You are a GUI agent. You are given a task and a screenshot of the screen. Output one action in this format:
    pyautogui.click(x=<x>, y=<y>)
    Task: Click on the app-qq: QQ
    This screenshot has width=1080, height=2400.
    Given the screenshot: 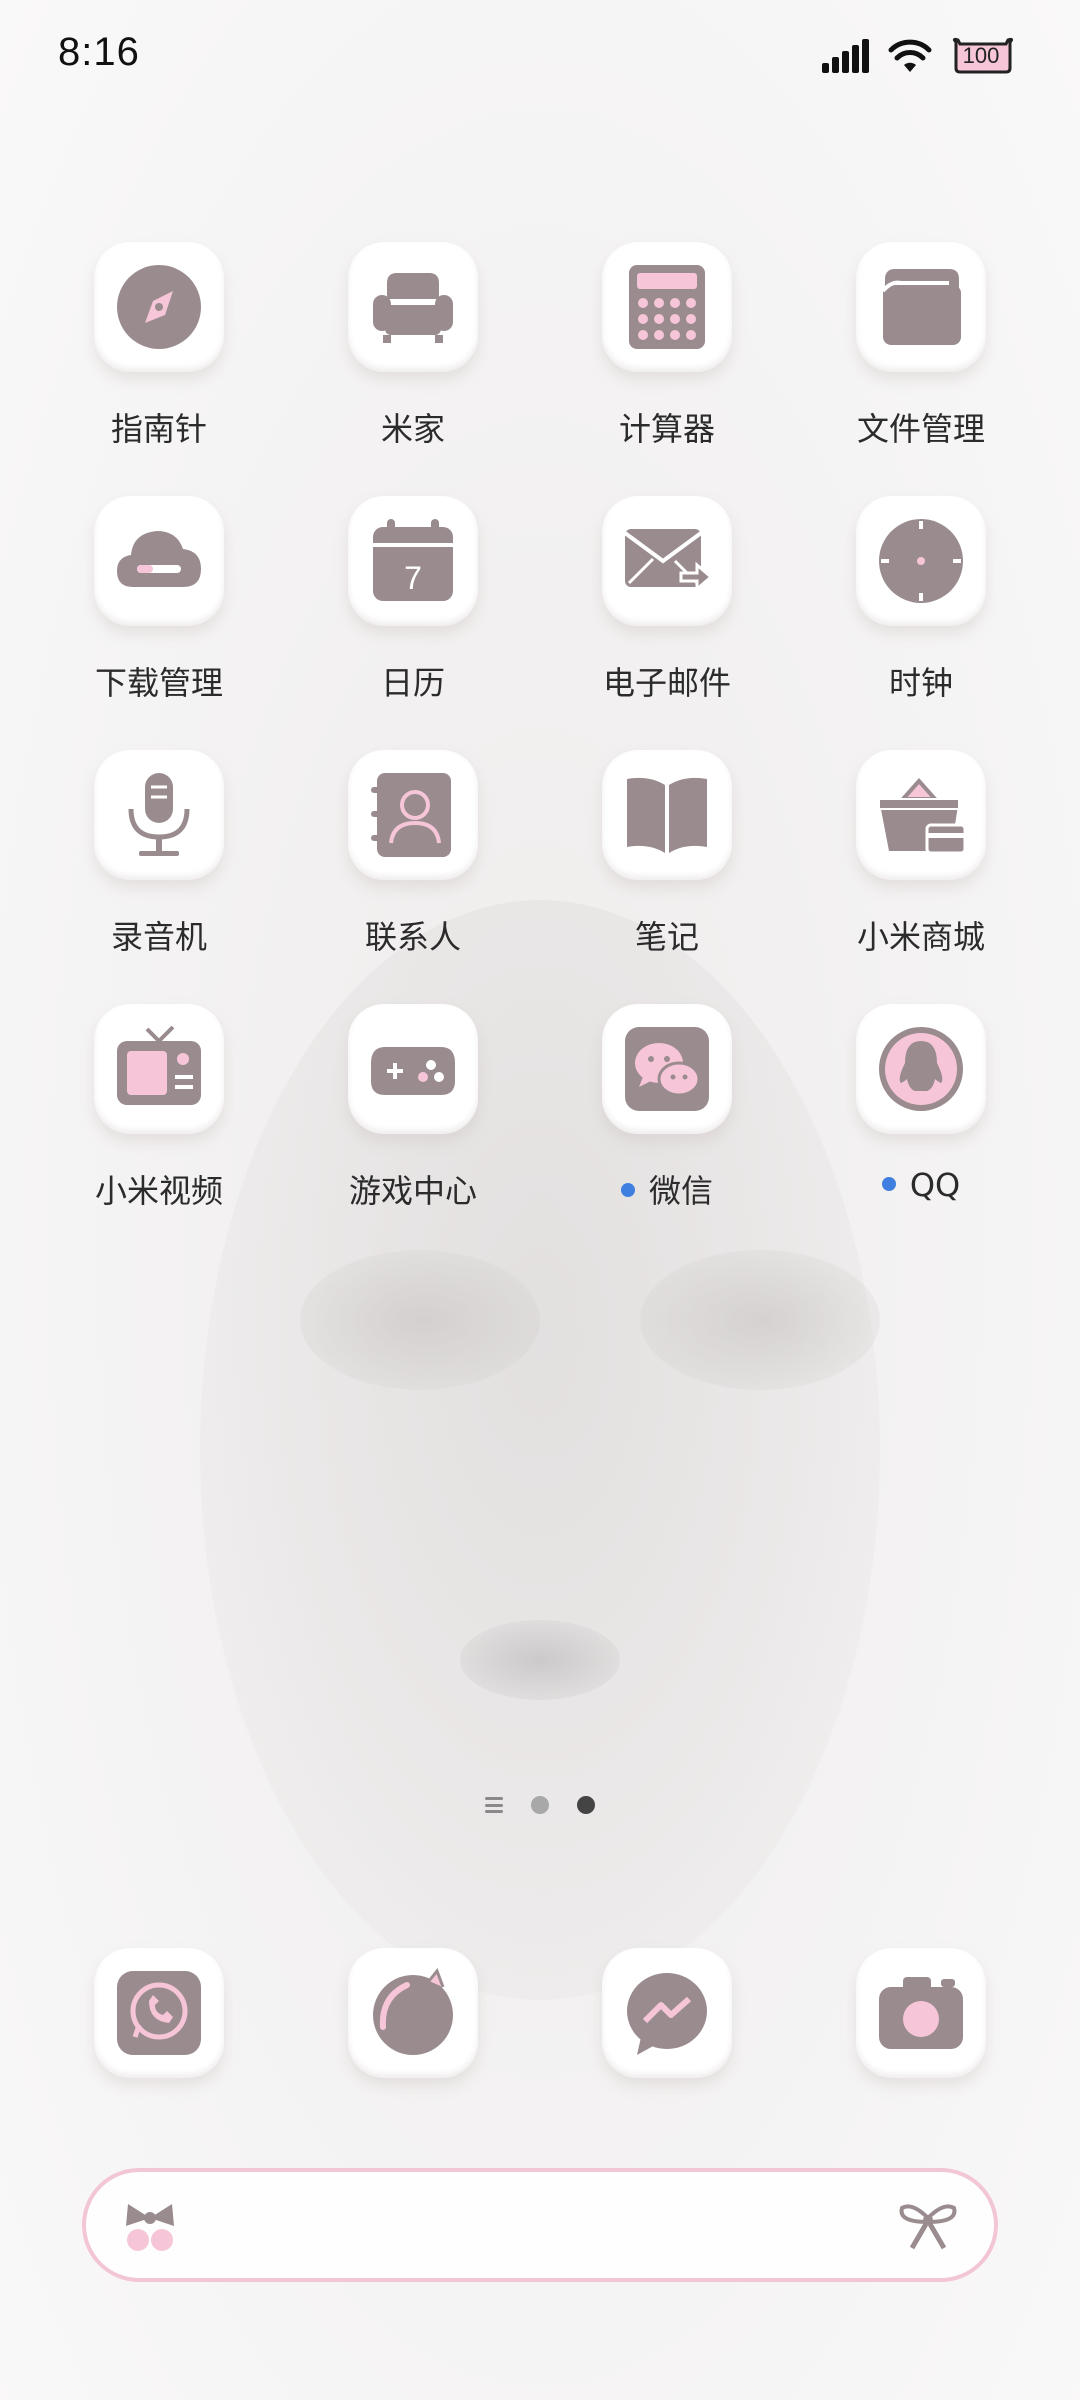 What is the action you would take?
    pyautogui.click(x=921, y=1114)
    